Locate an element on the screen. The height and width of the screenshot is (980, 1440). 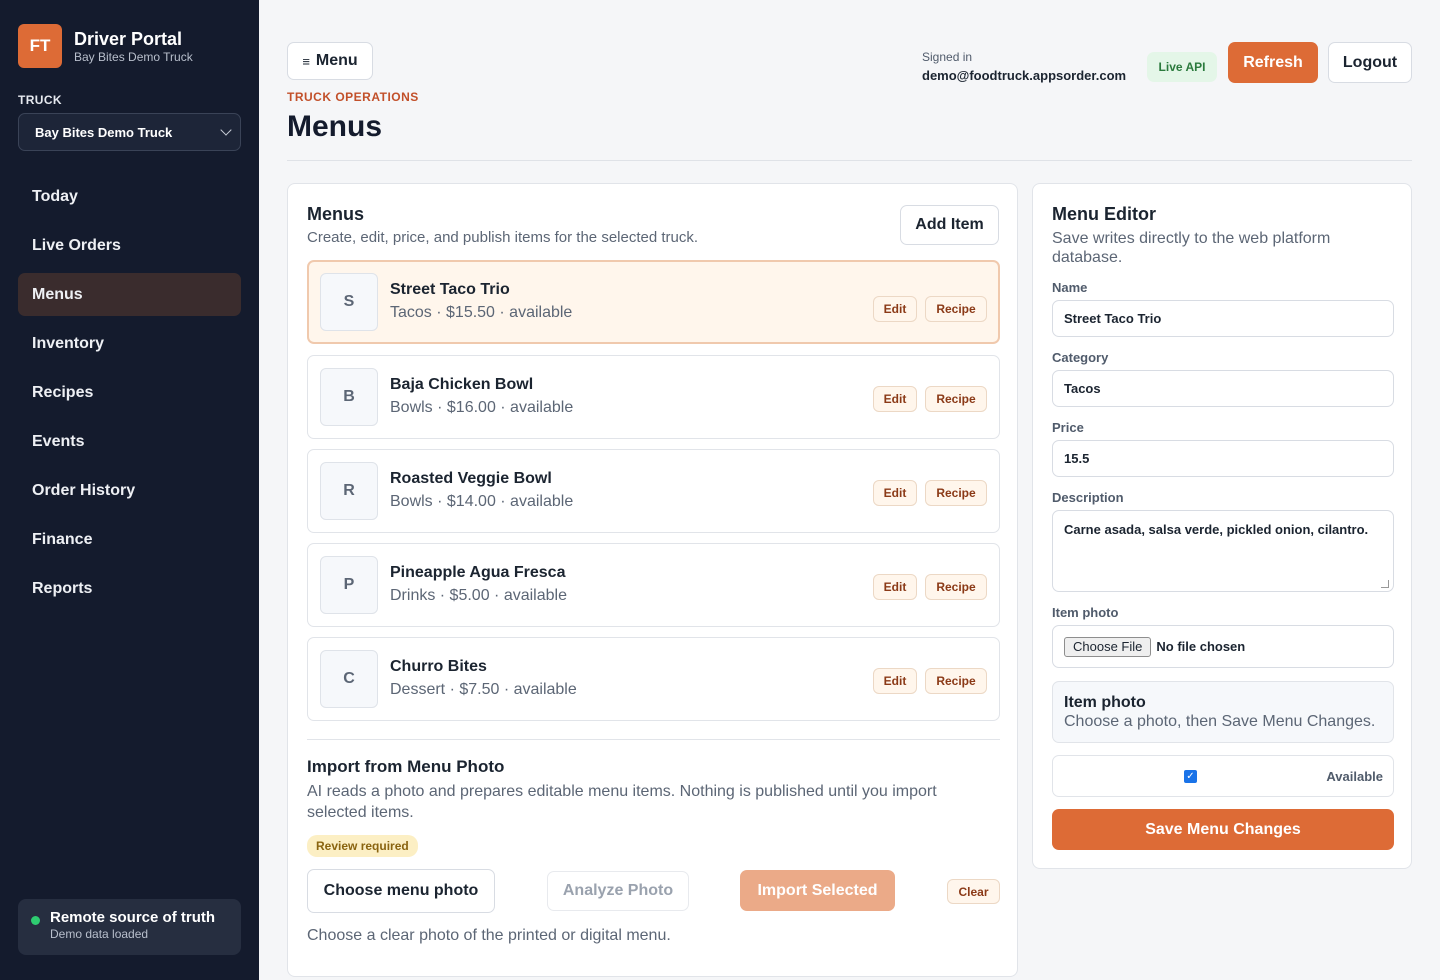
sync-status: Remote source of truth Demo data loaded is located at coordinates (129, 927).